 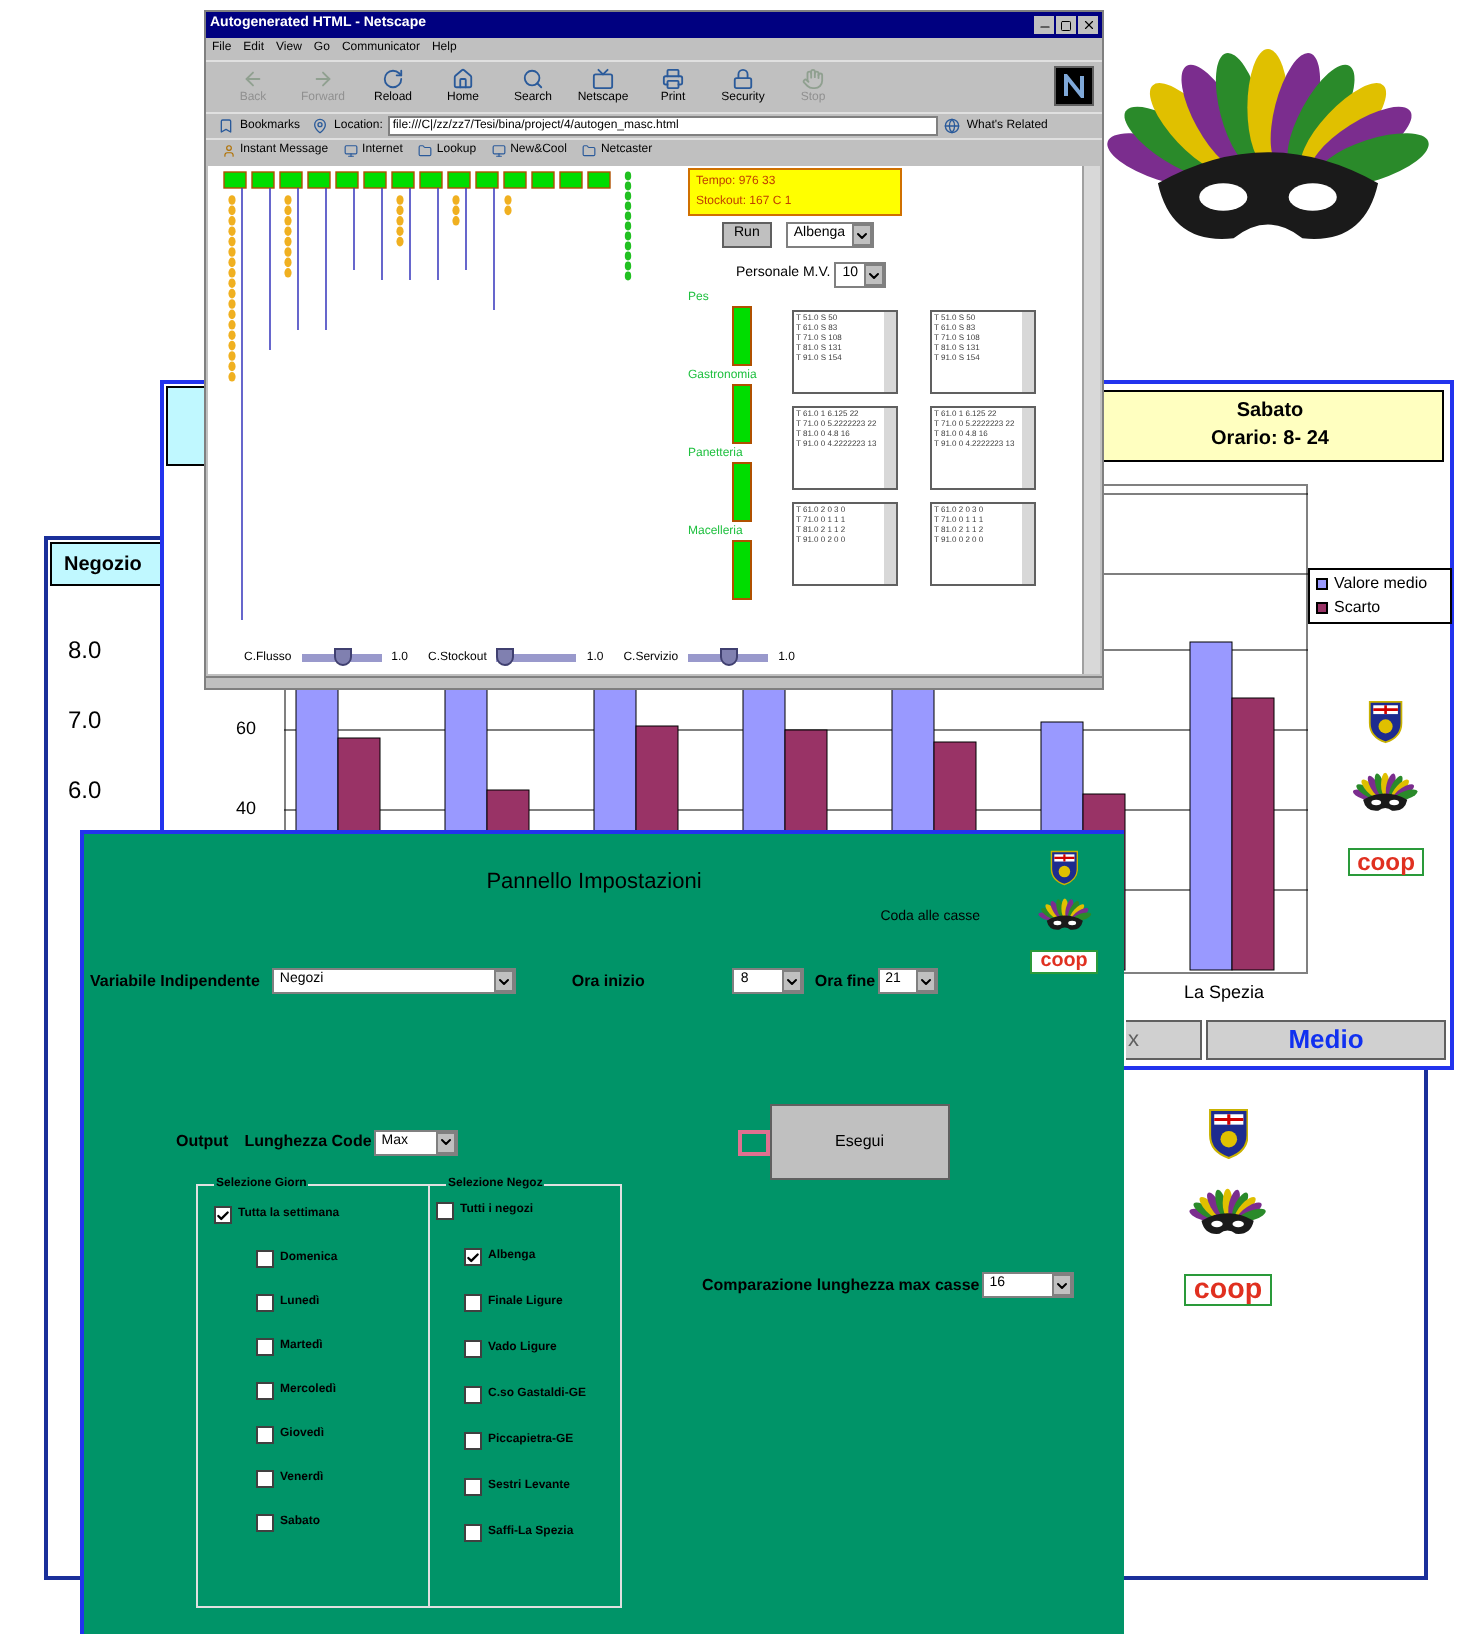 What do you see at coordinates (202, 1142) in the screenshot?
I see `output-label: Output` at bounding box center [202, 1142].